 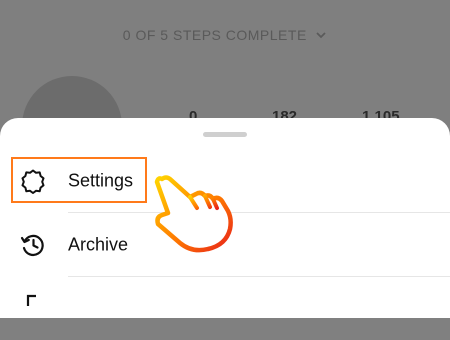 I want to click on sheet-drag-handle, so click(x=225, y=134).